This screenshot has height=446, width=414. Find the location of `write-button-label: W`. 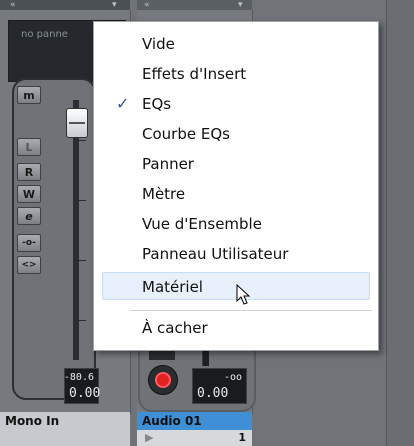

write-button-label: W is located at coordinates (29, 194).